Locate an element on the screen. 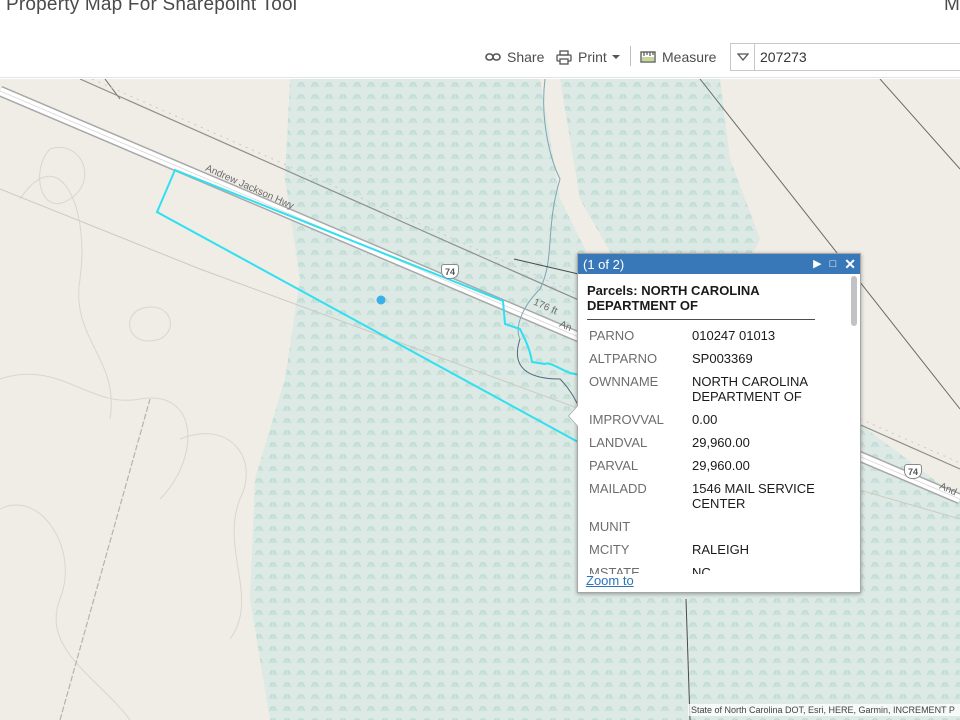 The image size is (960, 720). measure-button: Measure is located at coordinates (678, 57).